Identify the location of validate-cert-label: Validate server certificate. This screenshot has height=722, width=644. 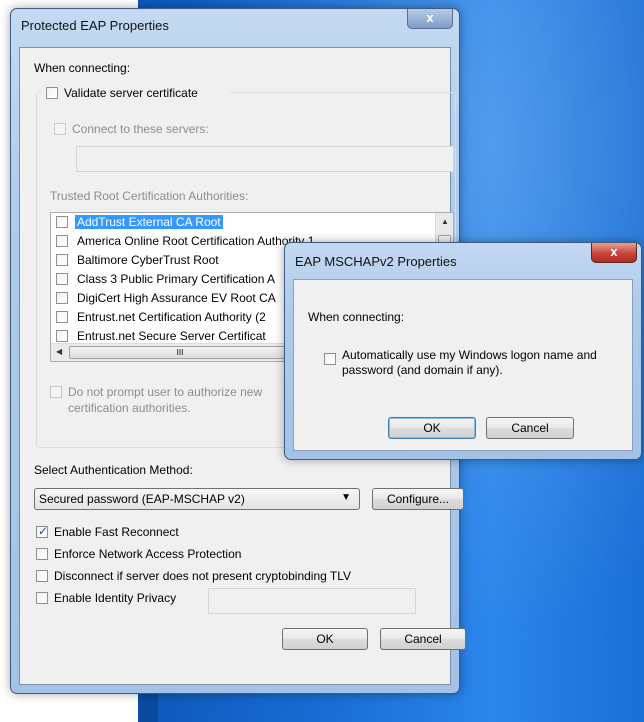
(131, 93).